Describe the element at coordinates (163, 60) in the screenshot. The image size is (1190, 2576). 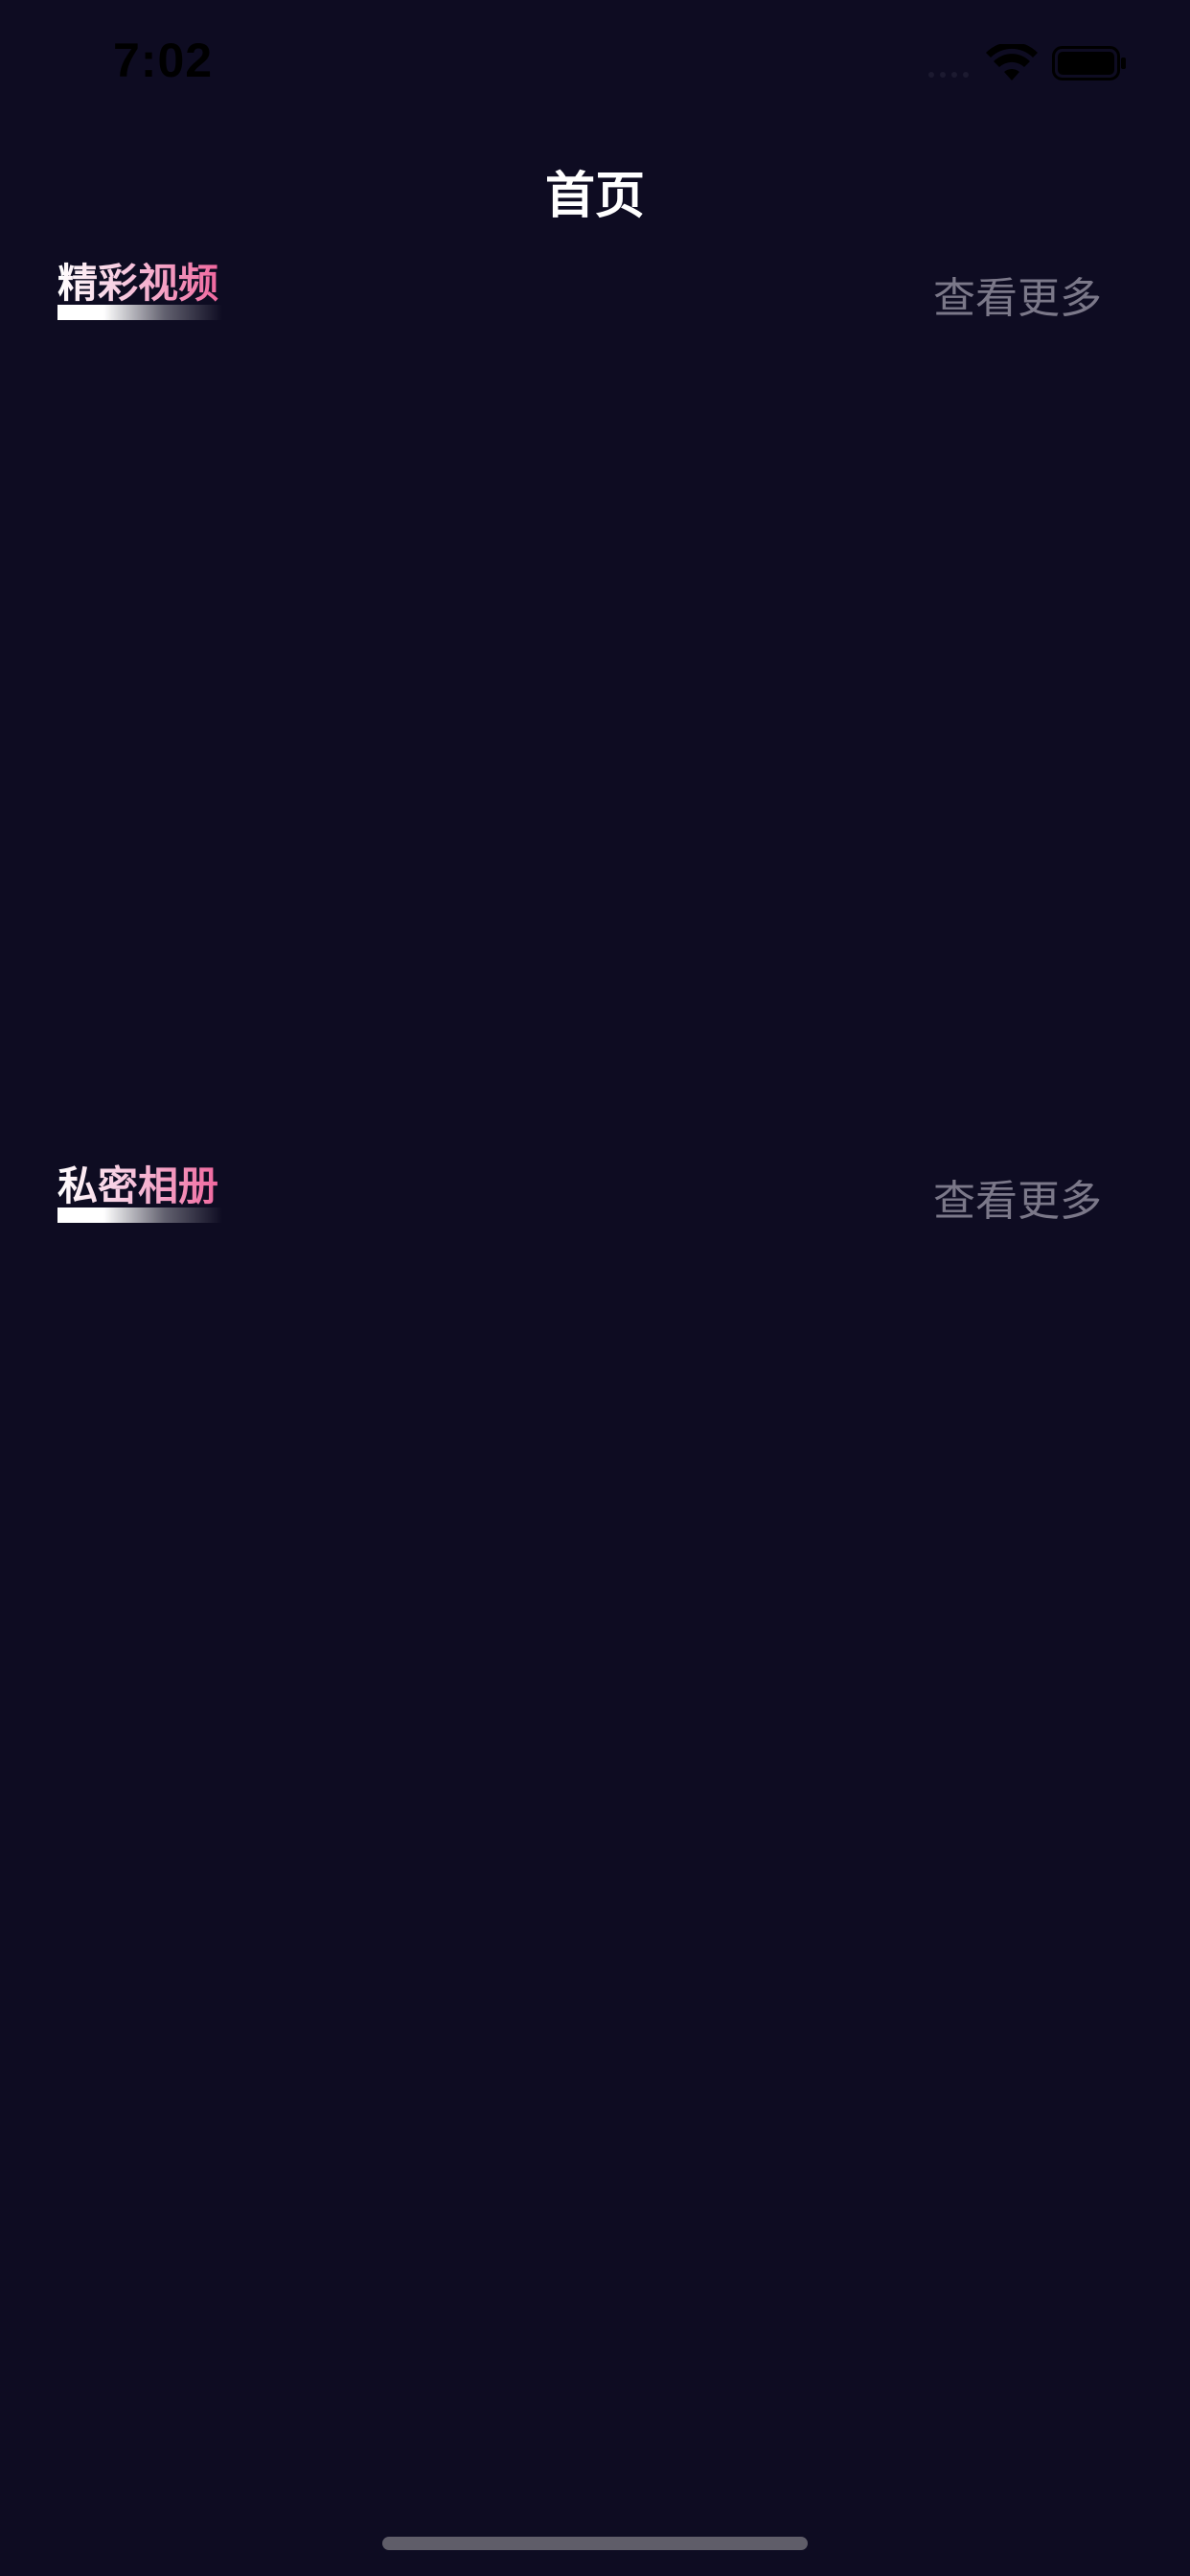
I see `status-time: 7:02` at that location.